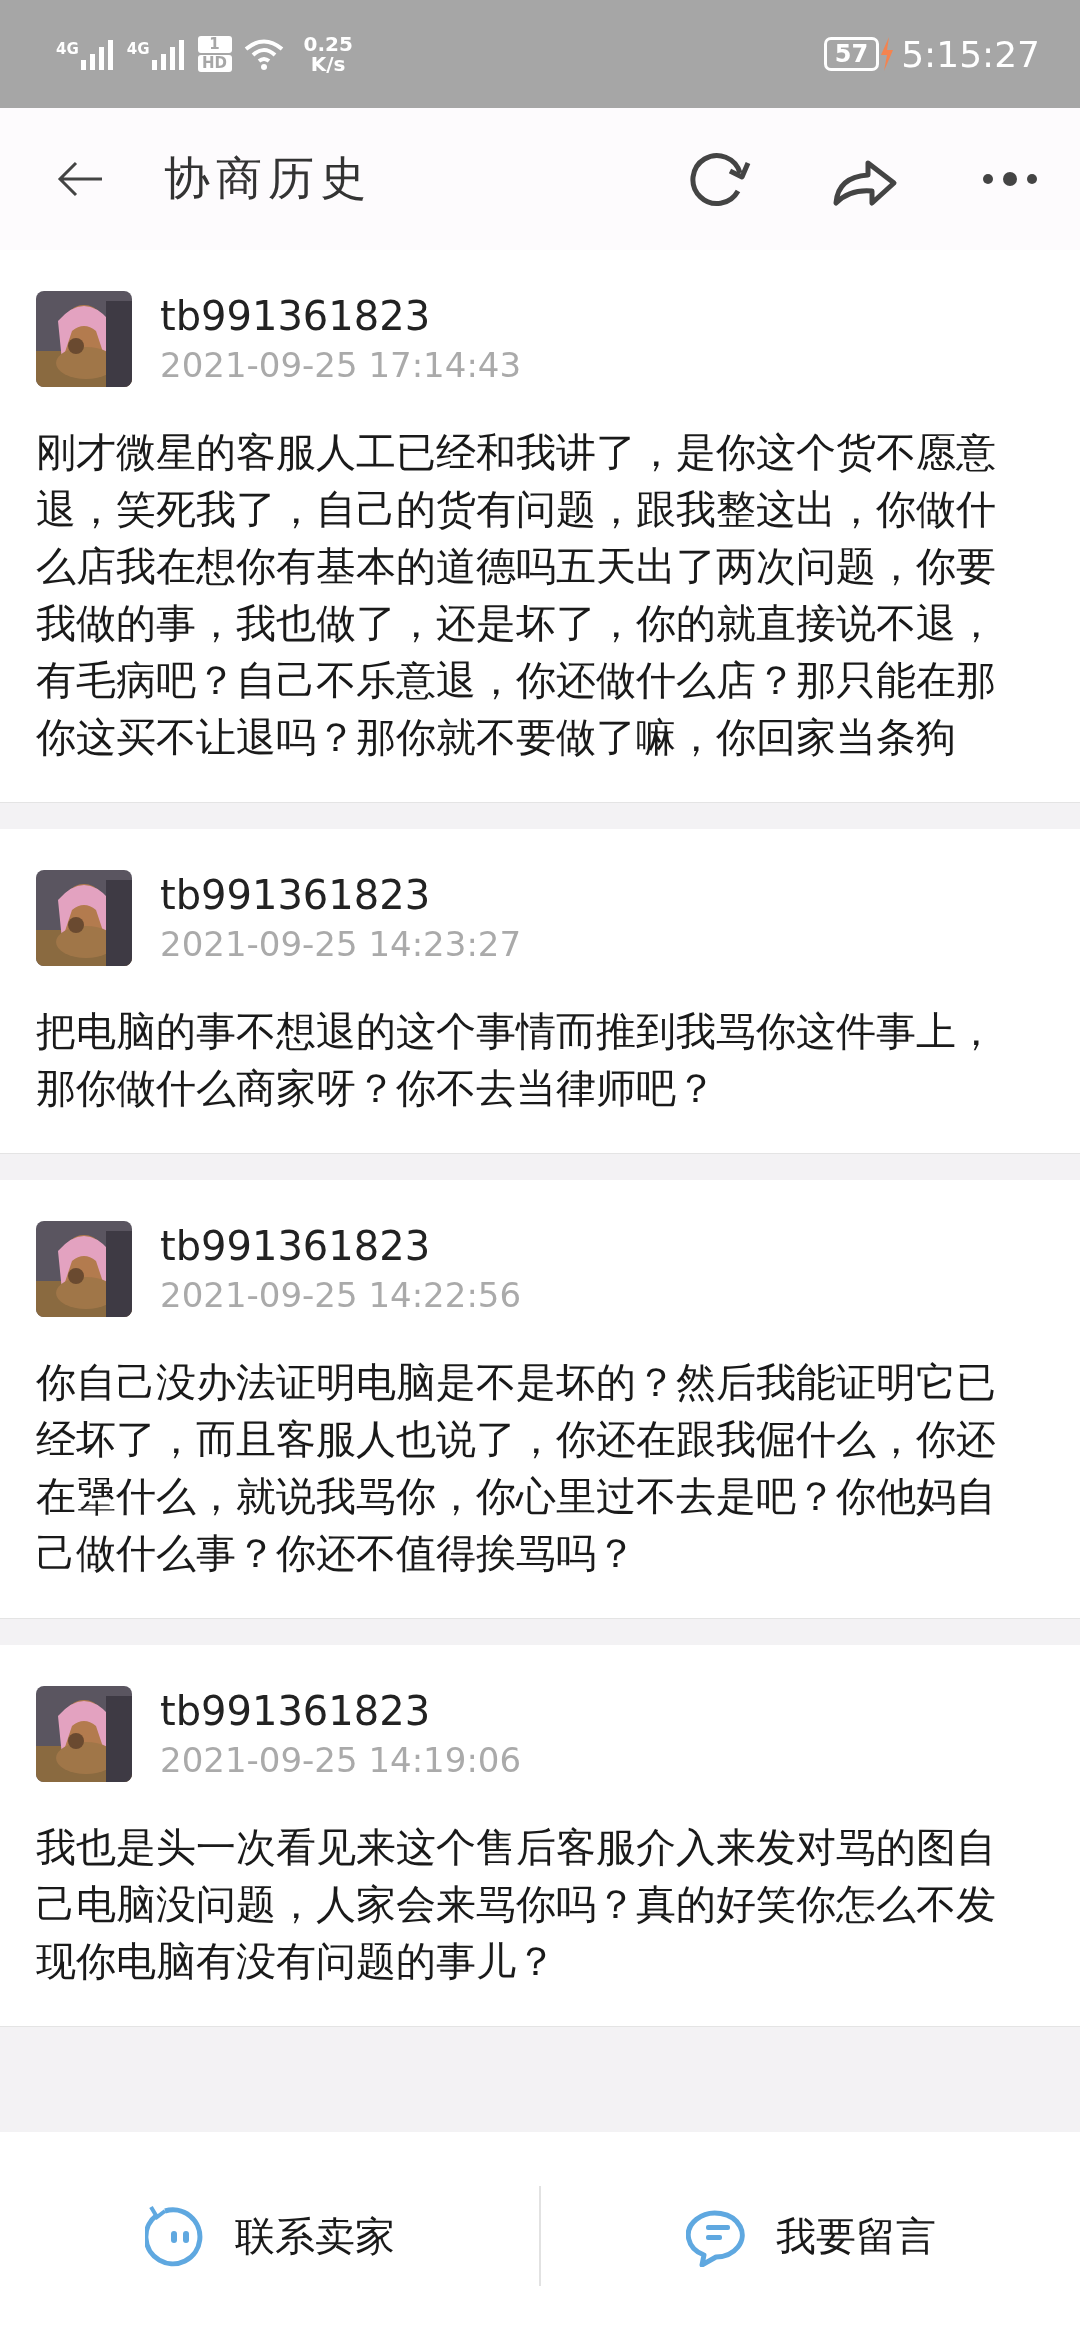 The height and width of the screenshot is (2340, 1080). What do you see at coordinates (341, 365) in the screenshot?
I see `message-time: 2021-09-25 17:14:43` at bounding box center [341, 365].